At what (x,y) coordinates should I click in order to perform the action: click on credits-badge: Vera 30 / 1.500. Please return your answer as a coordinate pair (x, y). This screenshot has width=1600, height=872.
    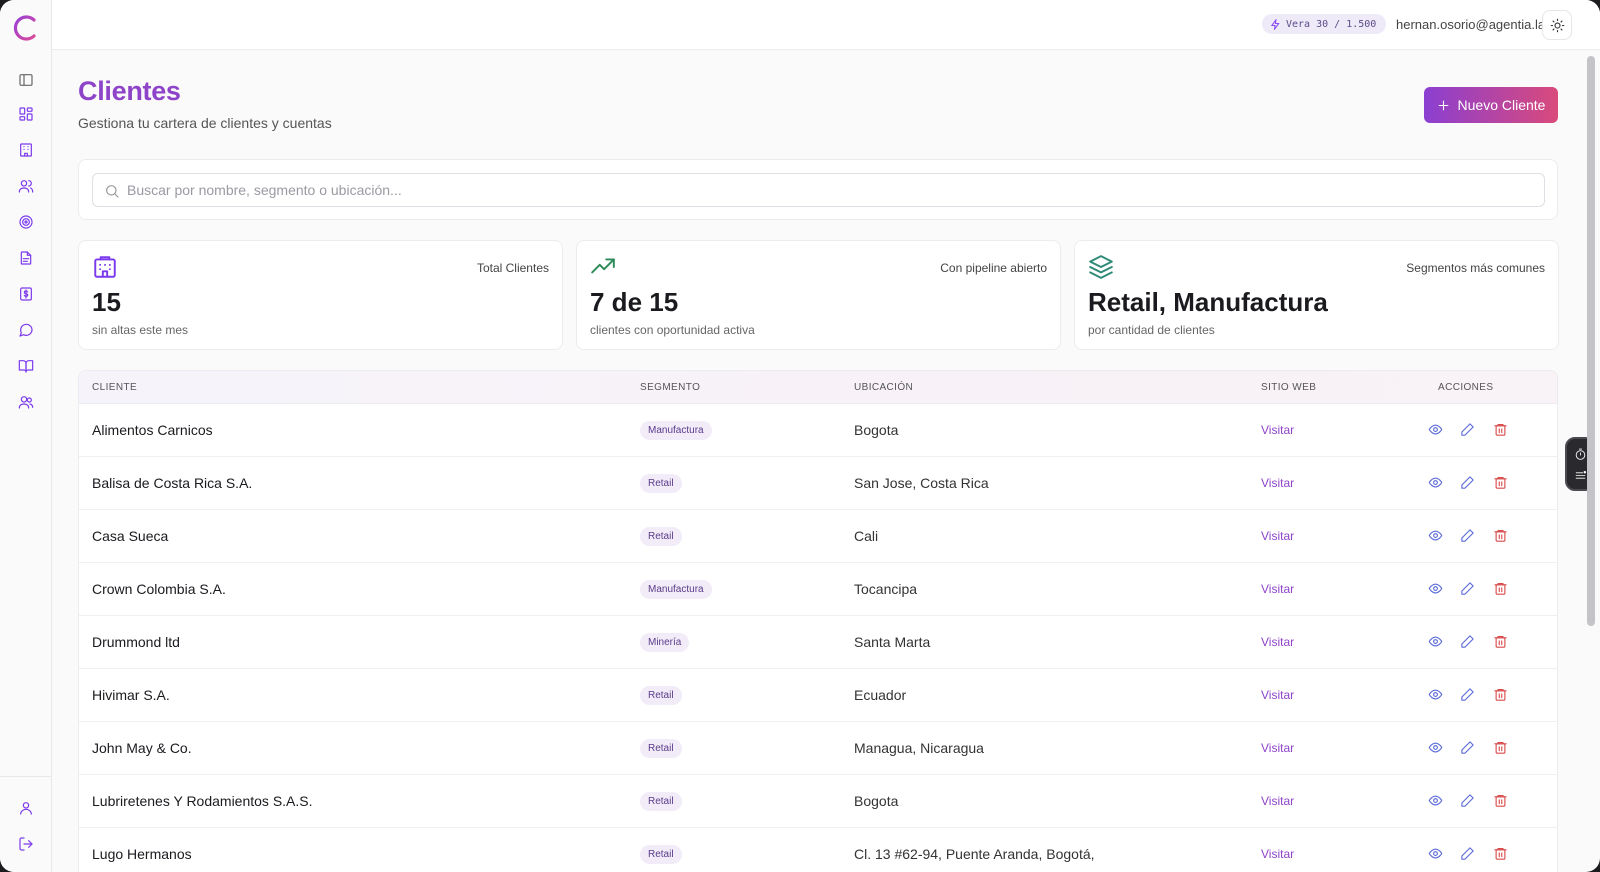
    Looking at the image, I should click on (1324, 24).